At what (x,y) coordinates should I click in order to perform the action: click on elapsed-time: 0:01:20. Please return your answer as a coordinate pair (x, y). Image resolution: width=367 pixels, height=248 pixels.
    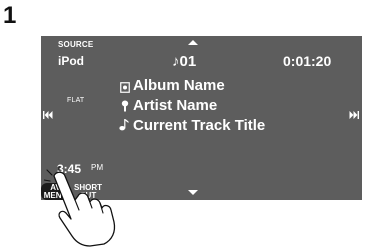
    Looking at the image, I should click on (307, 61).